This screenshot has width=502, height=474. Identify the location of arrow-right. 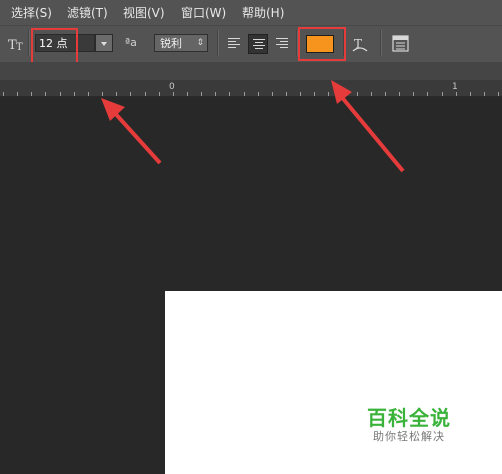
(368, 126).